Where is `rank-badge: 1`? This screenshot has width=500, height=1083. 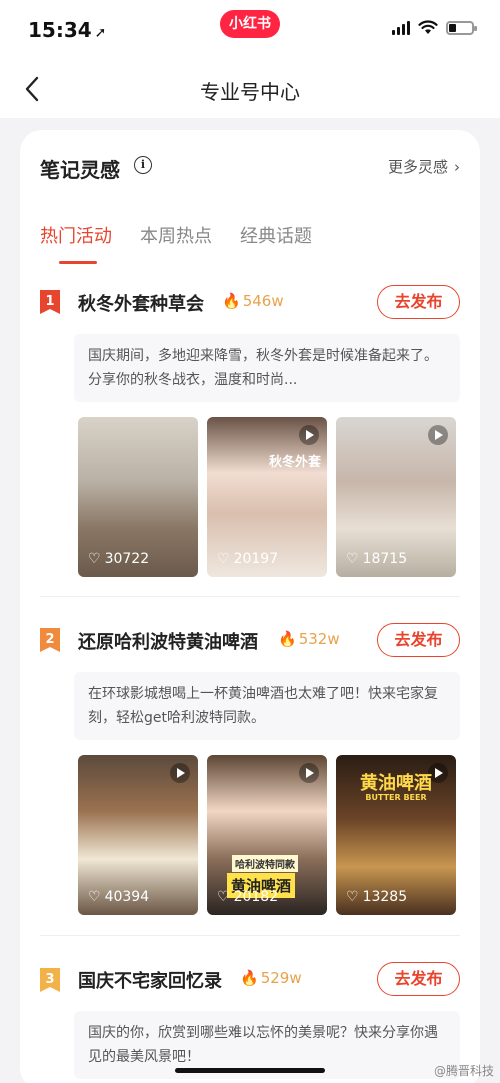
rank-badge: 1 is located at coordinates (51, 302).